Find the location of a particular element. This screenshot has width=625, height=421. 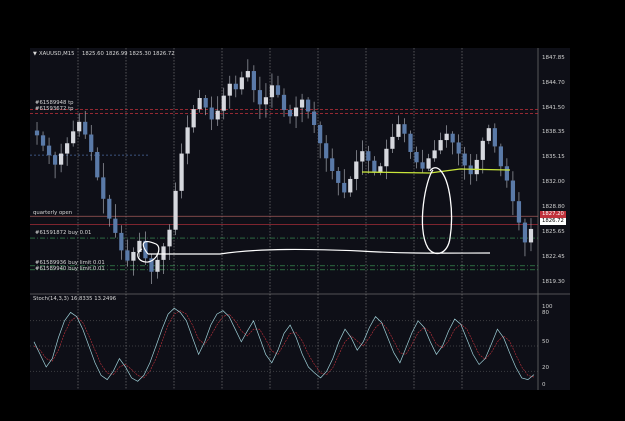

stoch-tick: 0 is located at coordinates (544, 385).